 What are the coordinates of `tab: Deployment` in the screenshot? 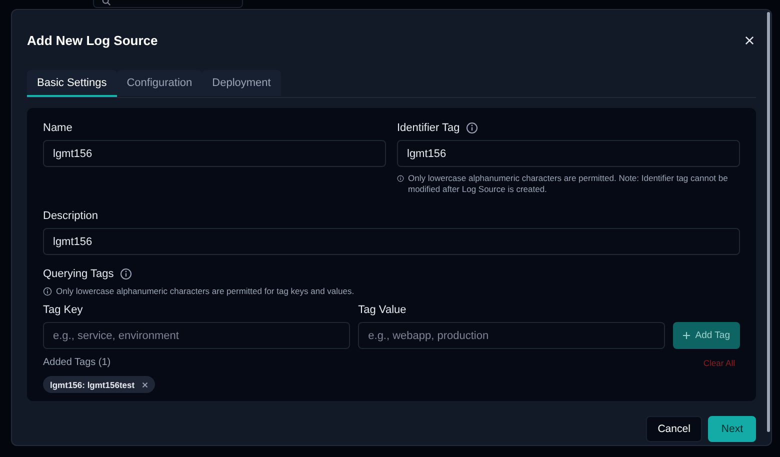 It's located at (241, 83).